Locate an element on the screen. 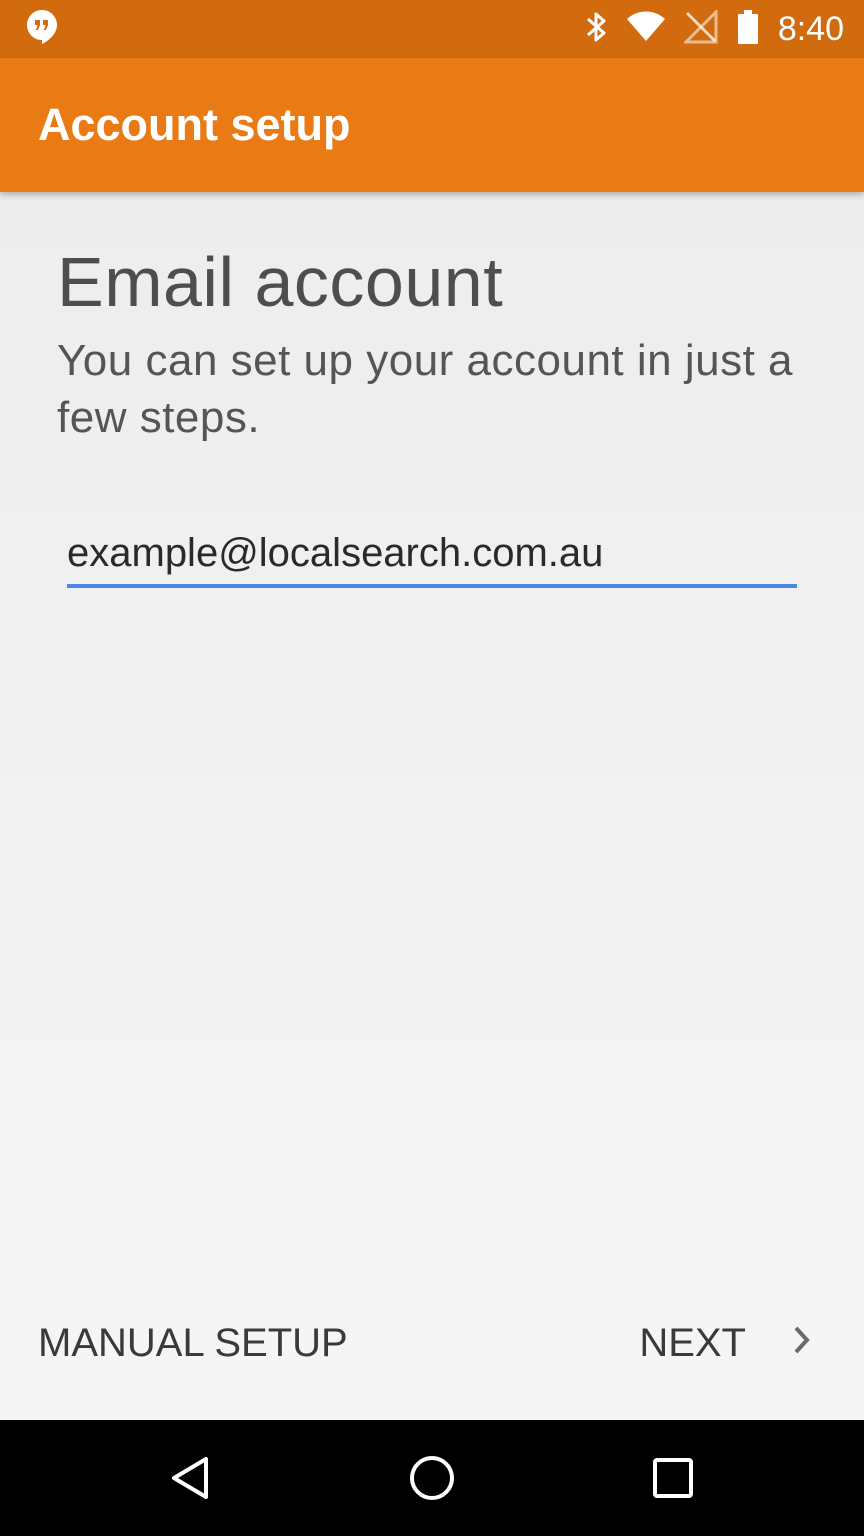  wifi-icon is located at coordinates (646, 29).